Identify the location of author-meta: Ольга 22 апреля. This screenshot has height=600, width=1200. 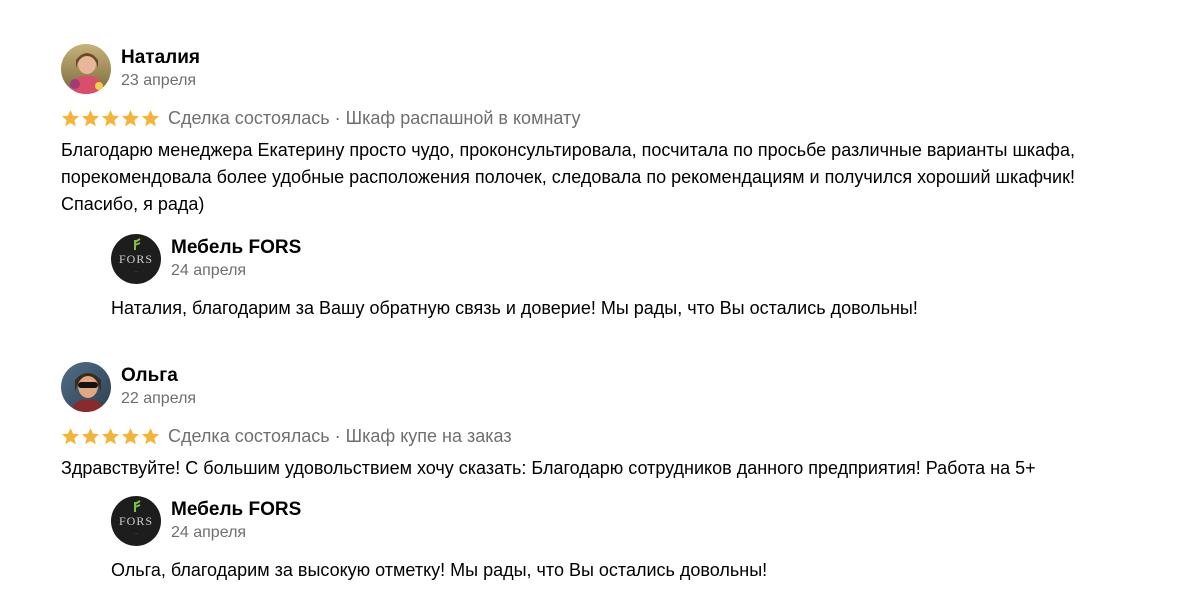
(158, 387).